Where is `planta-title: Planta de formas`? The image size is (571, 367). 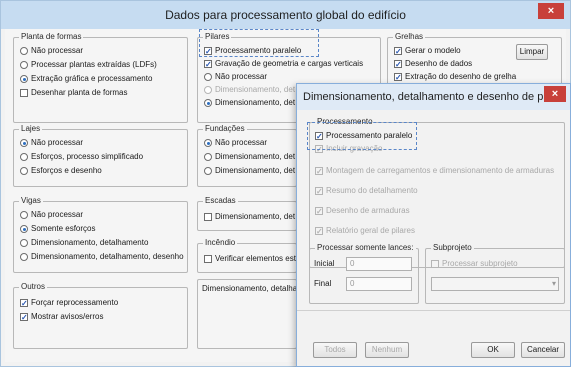
planta-title: Planta de formas is located at coordinates (51, 36).